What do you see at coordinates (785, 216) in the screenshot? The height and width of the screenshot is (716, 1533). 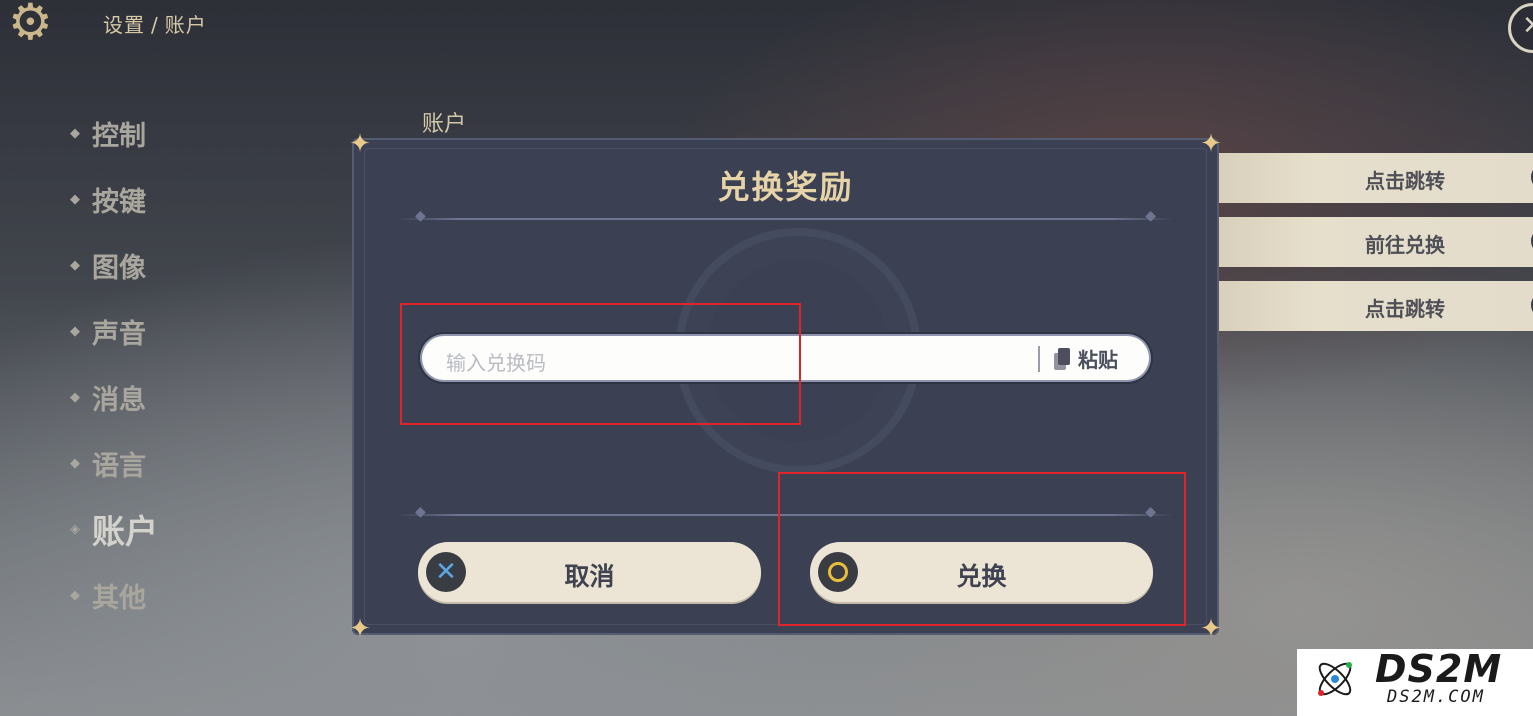 I see `divider` at bounding box center [785, 216].